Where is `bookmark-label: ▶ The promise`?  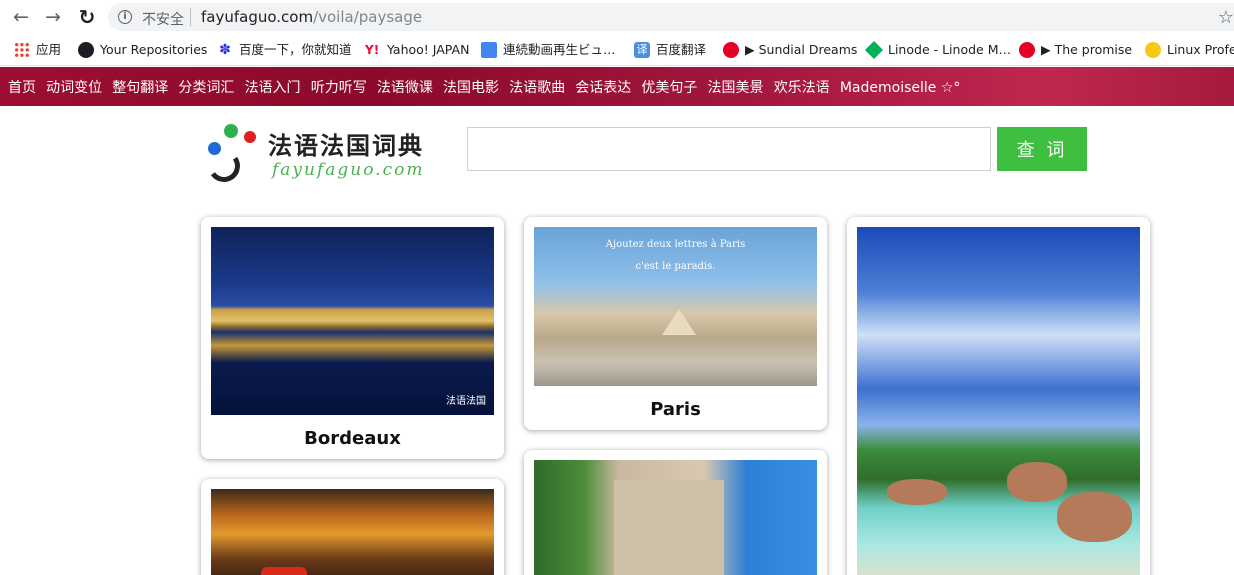
bookmark-label: ▶ The promise is located at coordinates (1087, 49).